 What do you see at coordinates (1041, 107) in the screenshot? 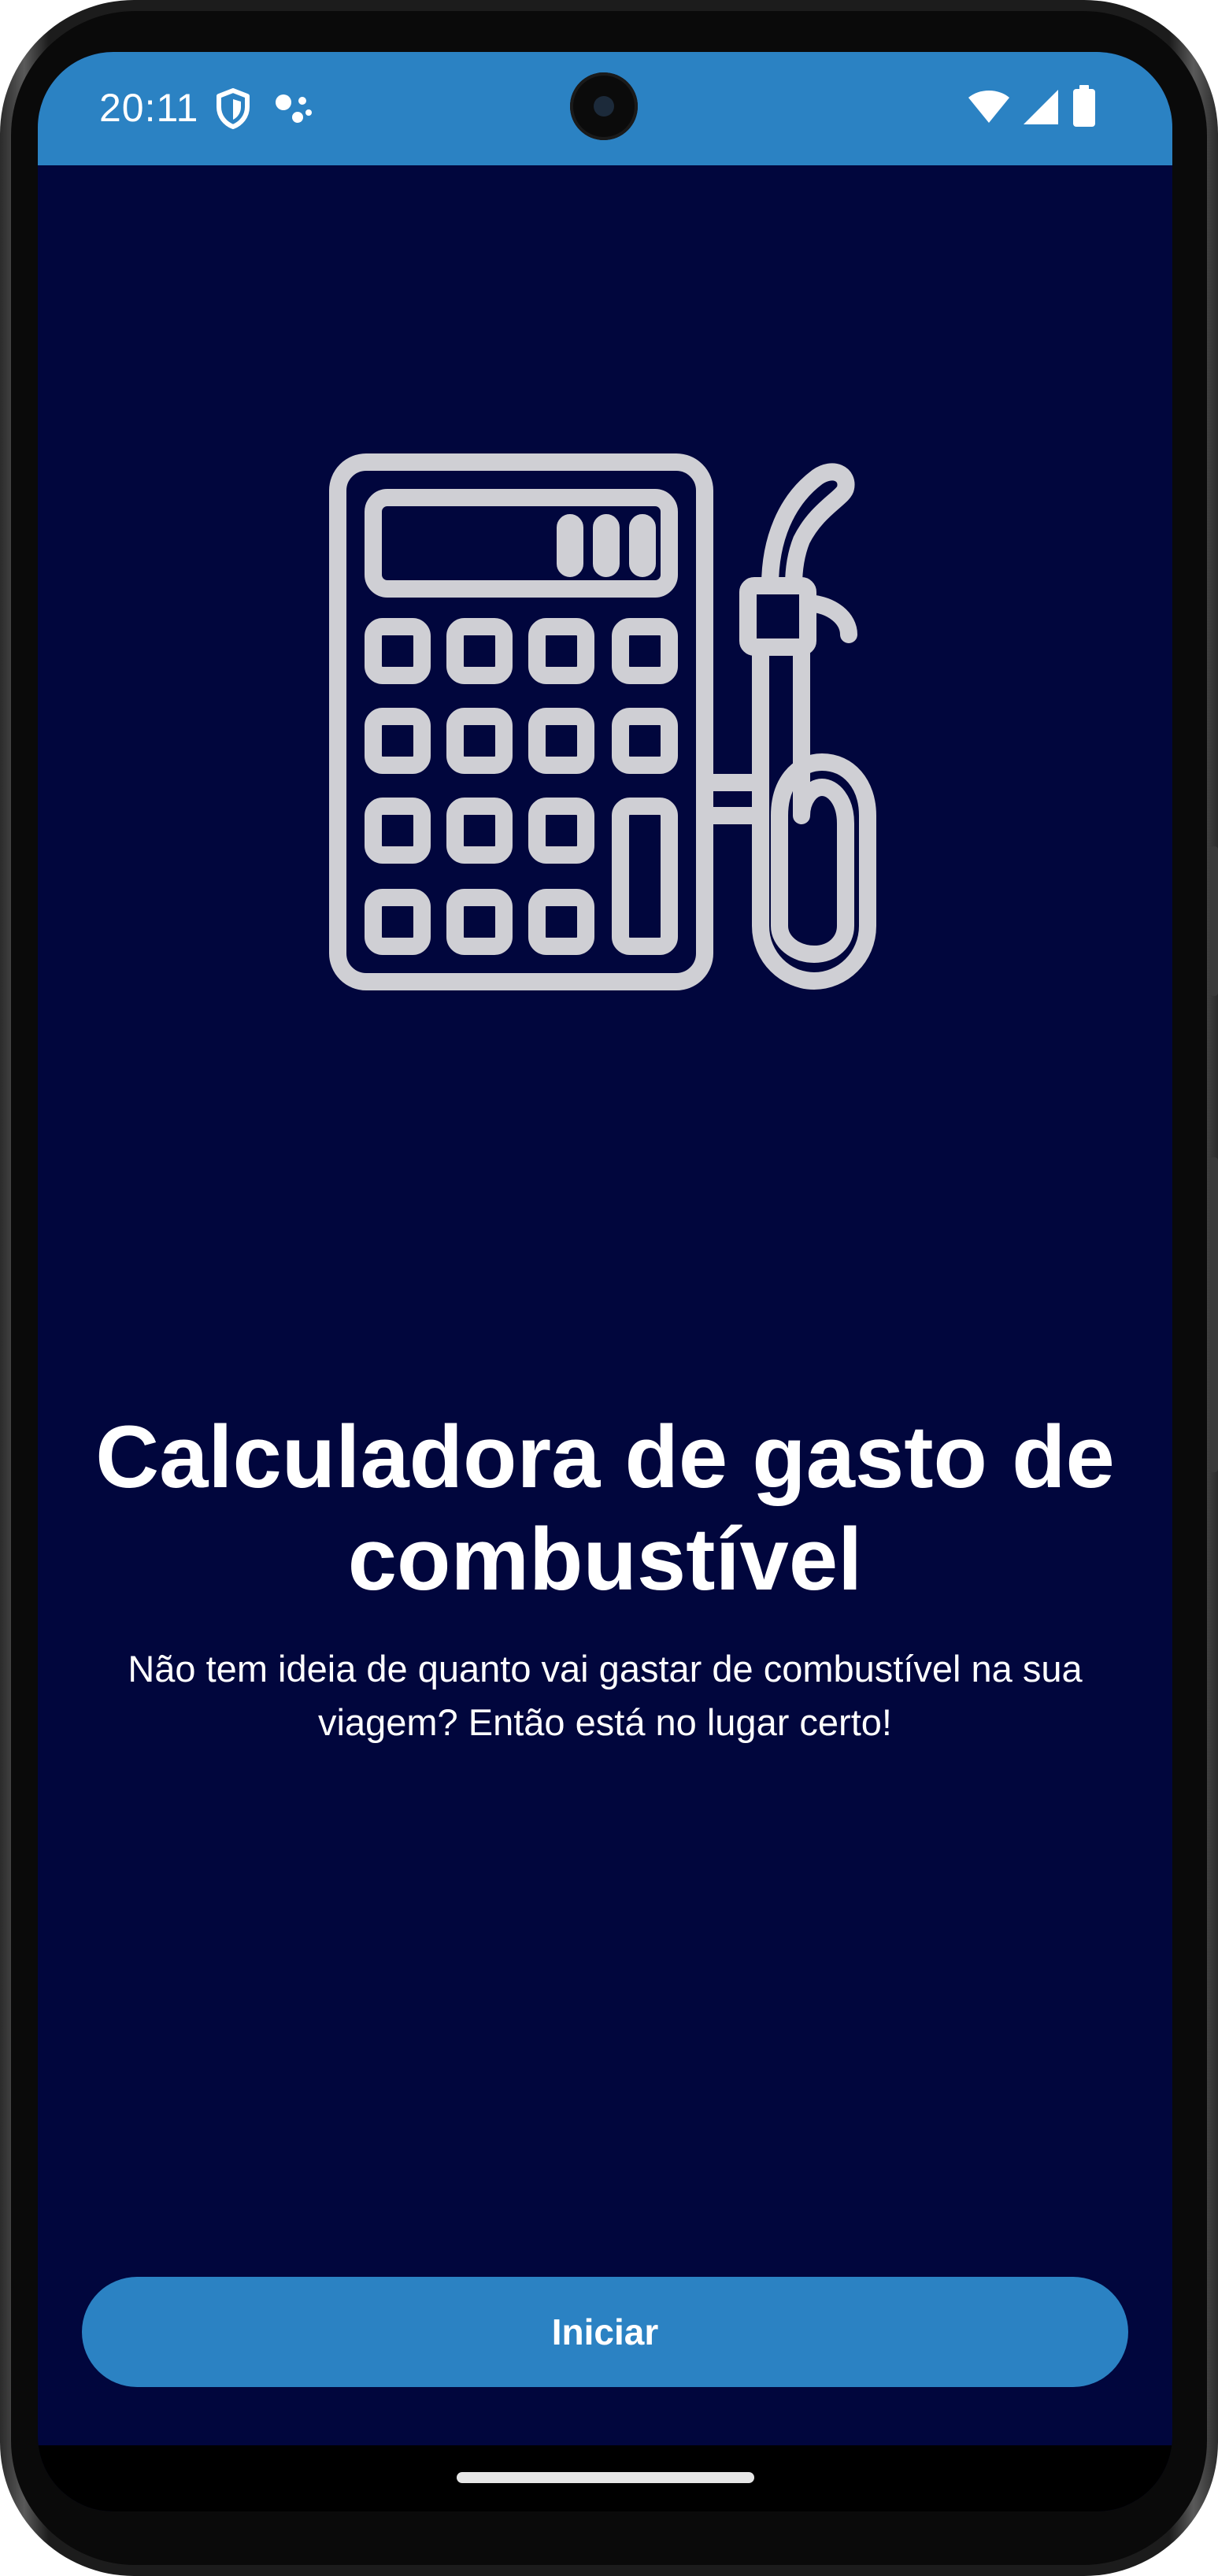
I see `signal-icon` at bounding box center [1041, 107].